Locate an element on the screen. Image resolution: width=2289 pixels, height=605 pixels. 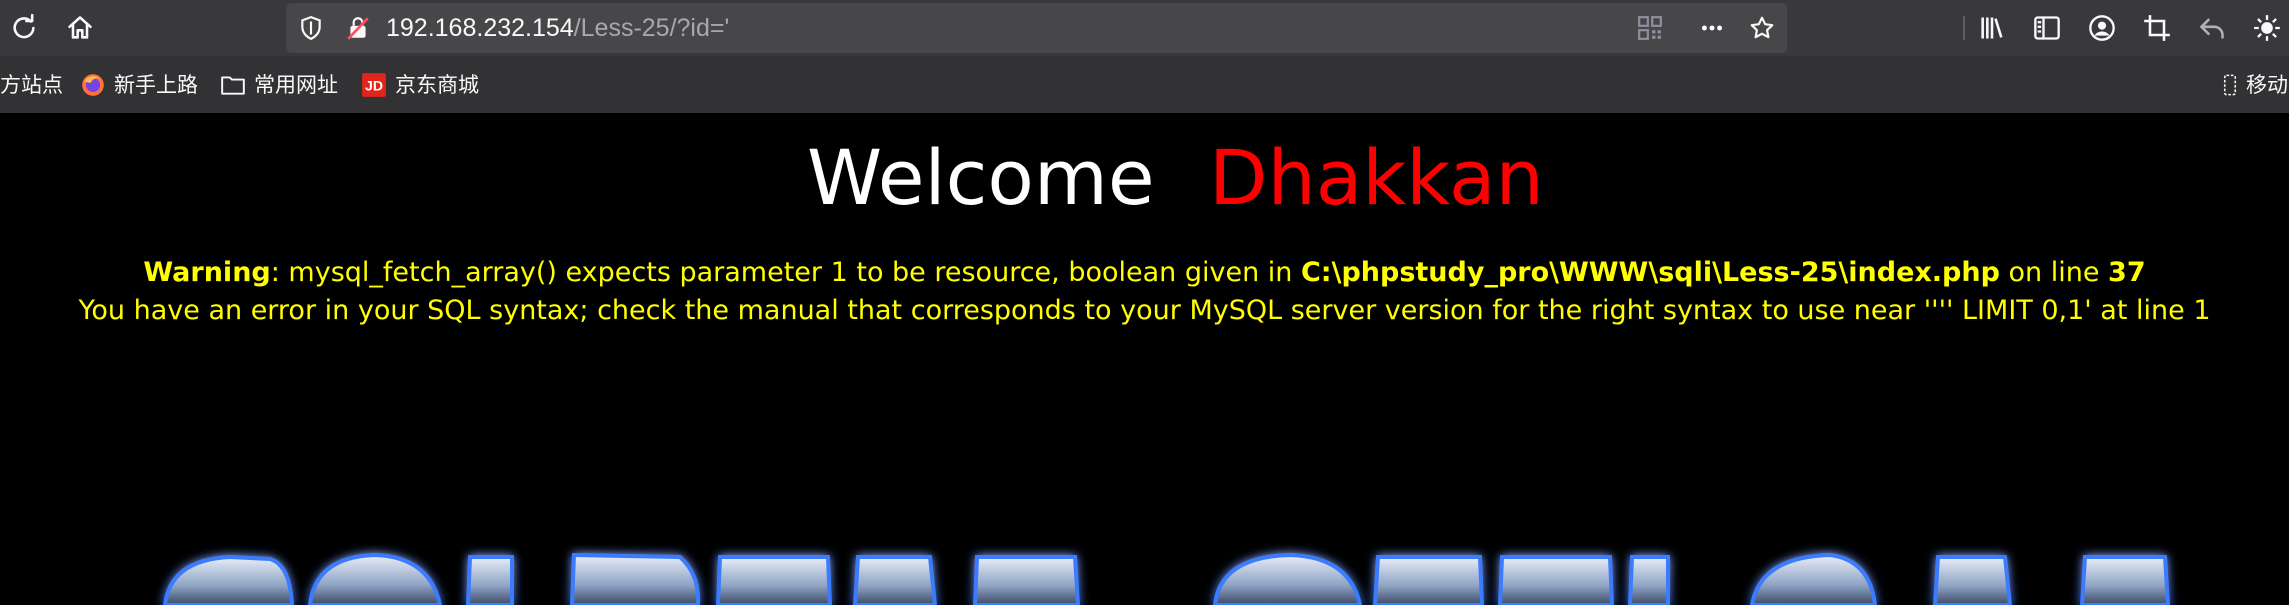
bookmark-label: 新手上路 is located at coordinates (156, 85).